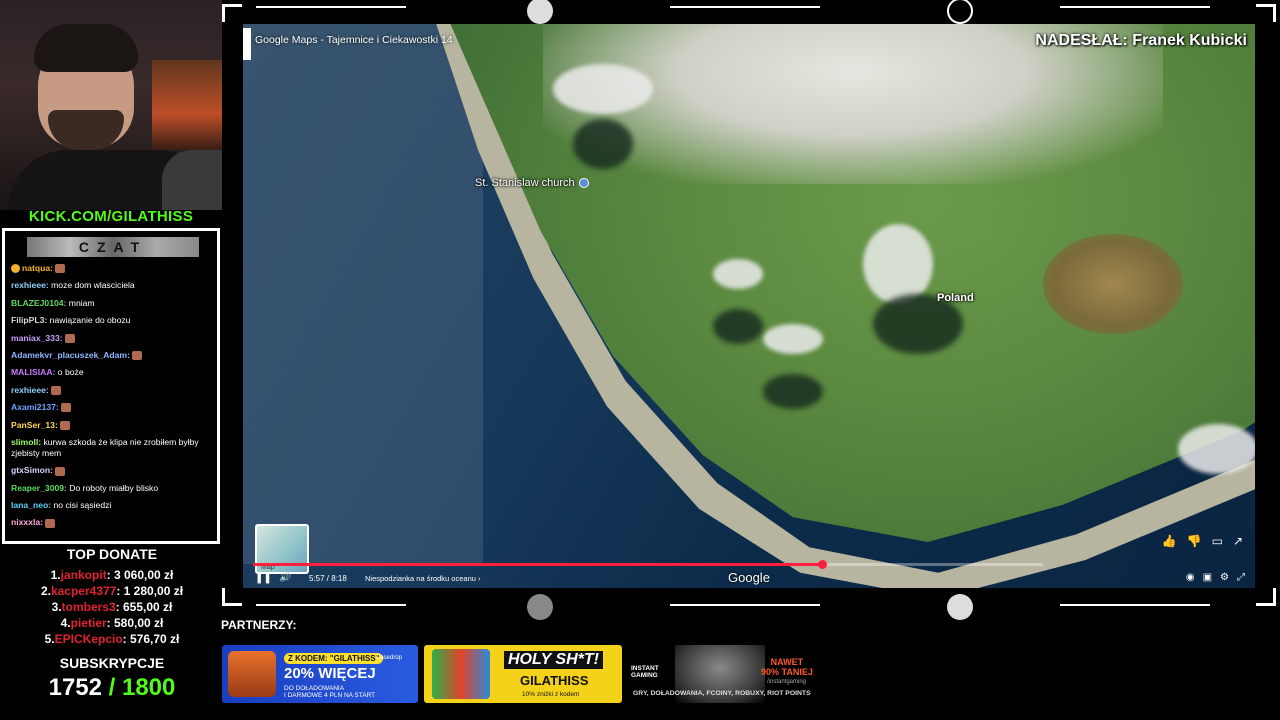 The height and width of the screenshot is (720, 1280). What do you see at coordinates (83, 575) in the screenshot?
I see `donate-name: jankopit` at bounding box center [83, 575].